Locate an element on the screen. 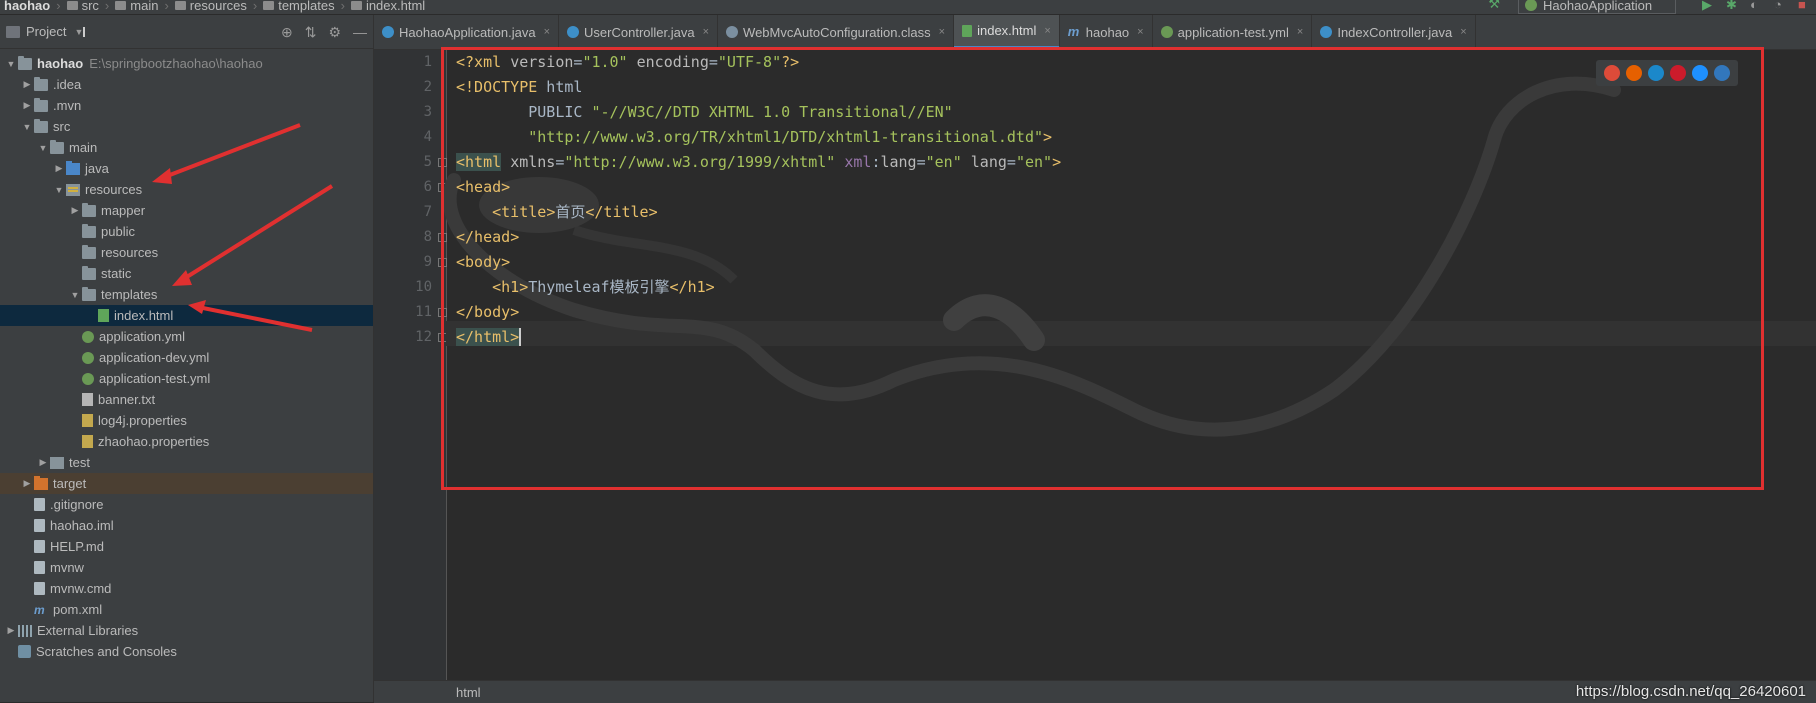 The image size is (1816, 703). edge-icon is located at coordinates (1722, 73).